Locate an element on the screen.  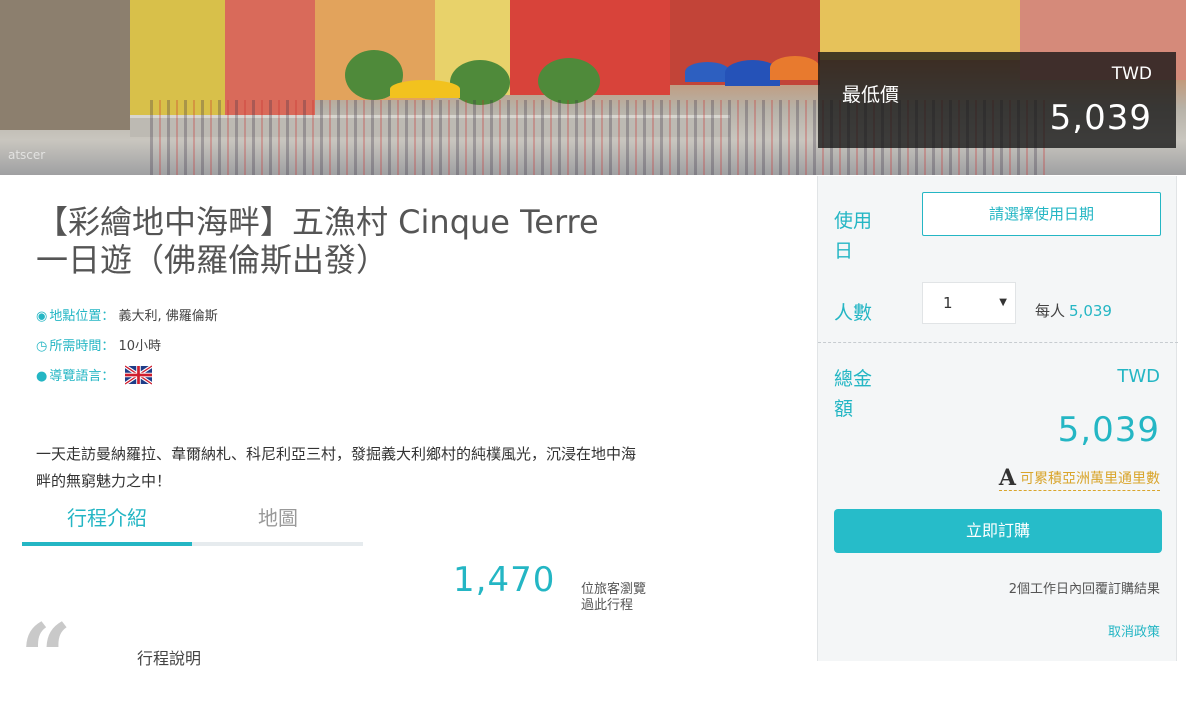
view-count-label-line2: 過此行程 is located at coordinates (607, 605).